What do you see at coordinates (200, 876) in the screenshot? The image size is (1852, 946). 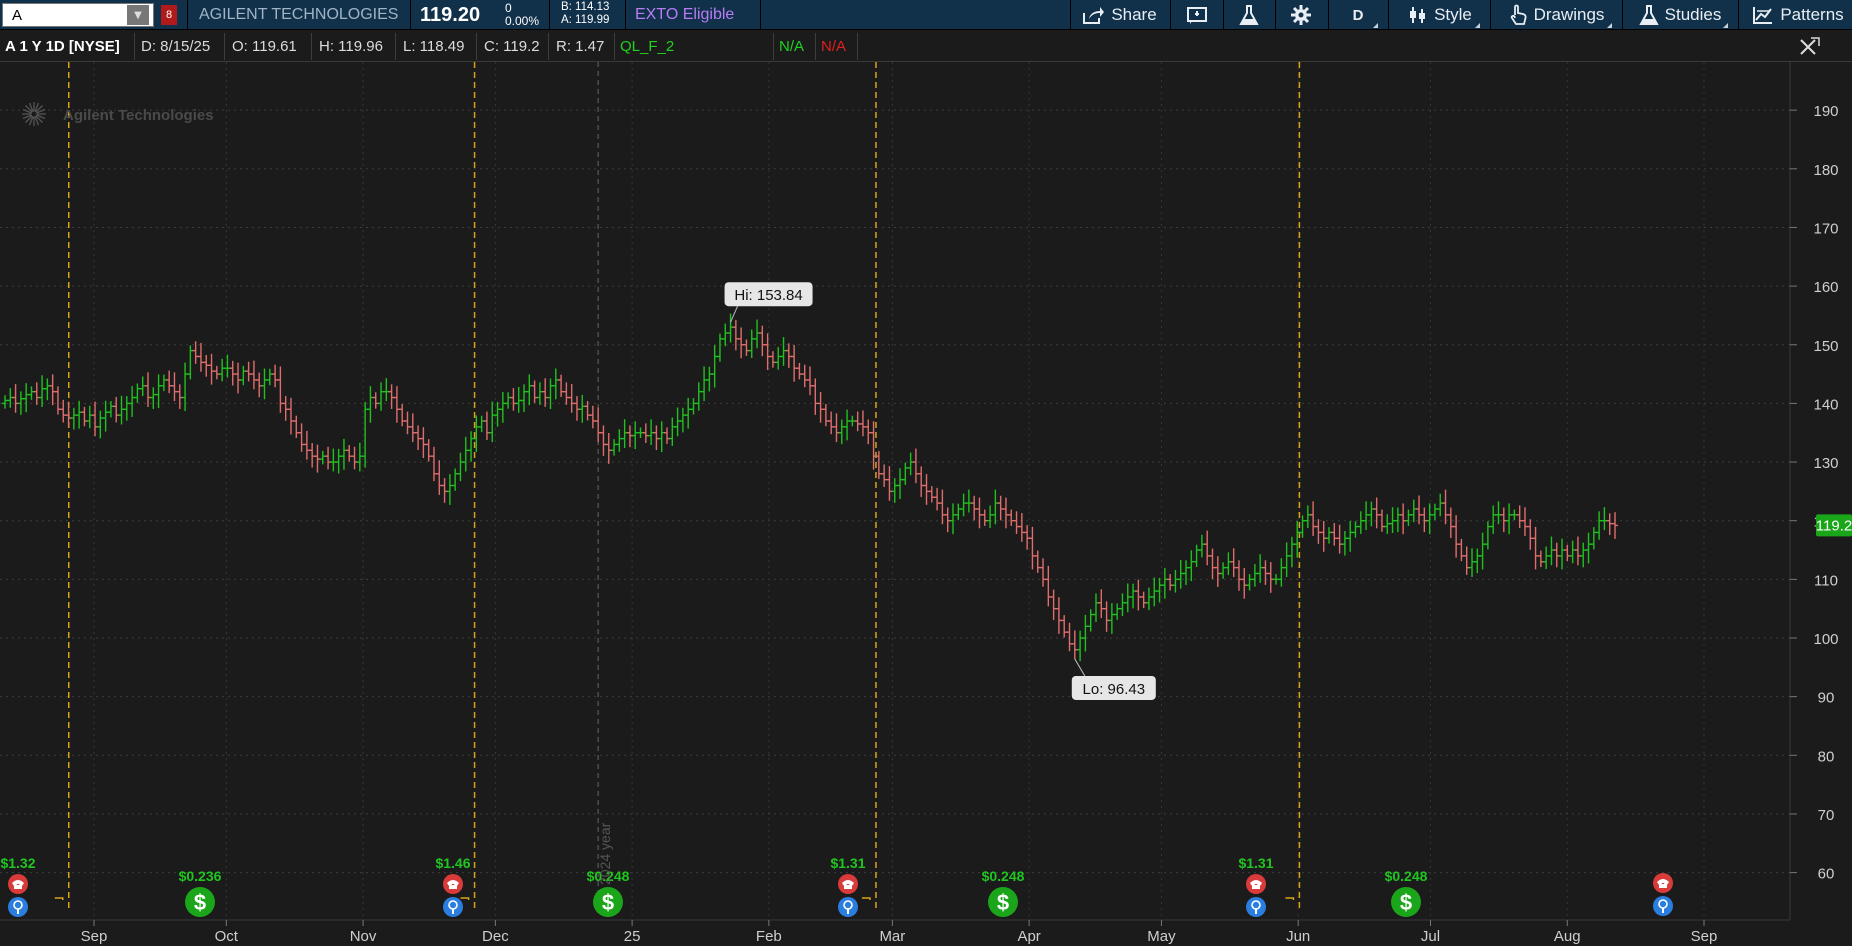 I see `dividend-label: $0.236` at bounding box center [200, 876].